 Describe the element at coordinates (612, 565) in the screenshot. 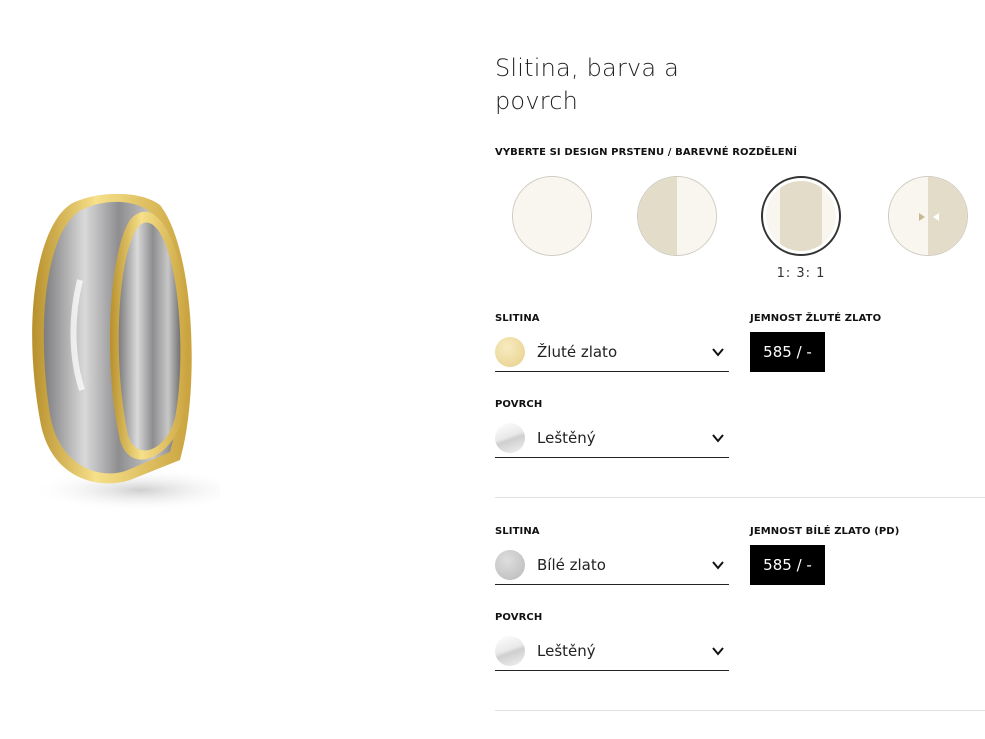

I see `alloy-select-2: Bílé zlato` at that location.